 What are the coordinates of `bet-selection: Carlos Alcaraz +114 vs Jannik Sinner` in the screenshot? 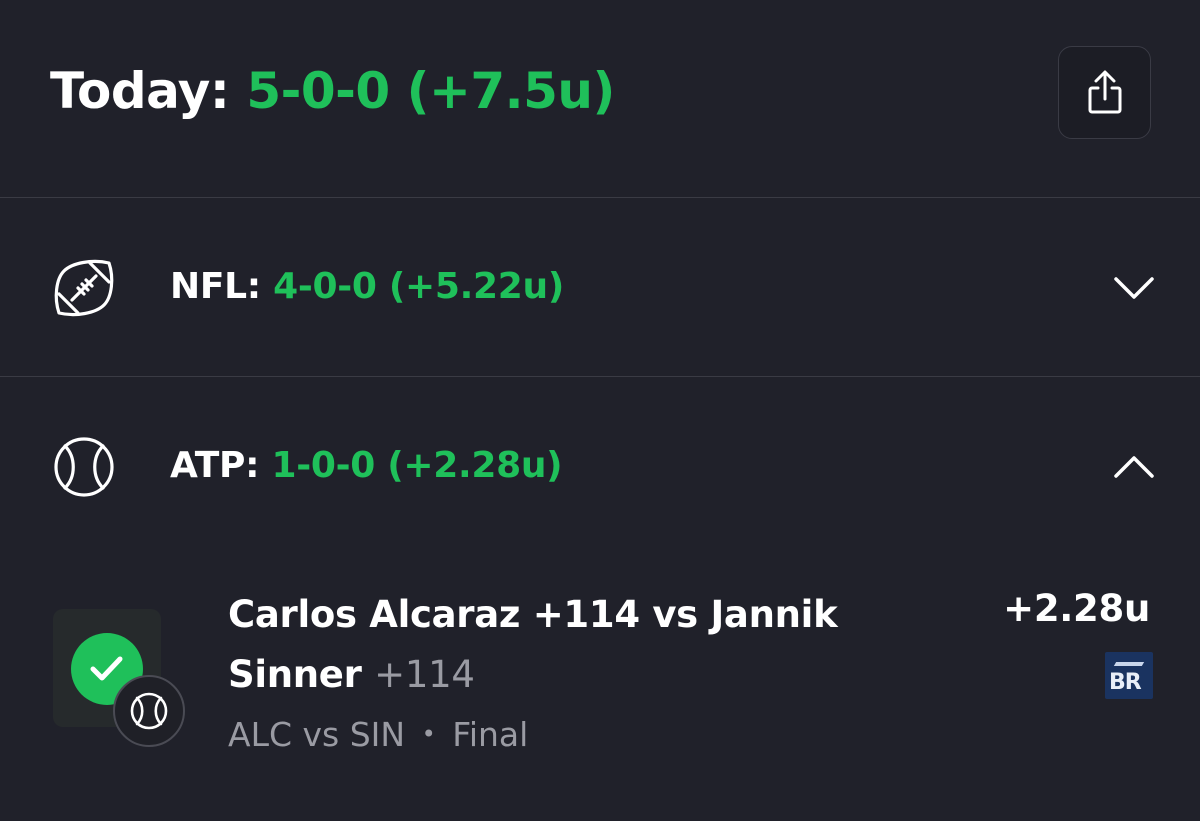 It's located at (533, 644).